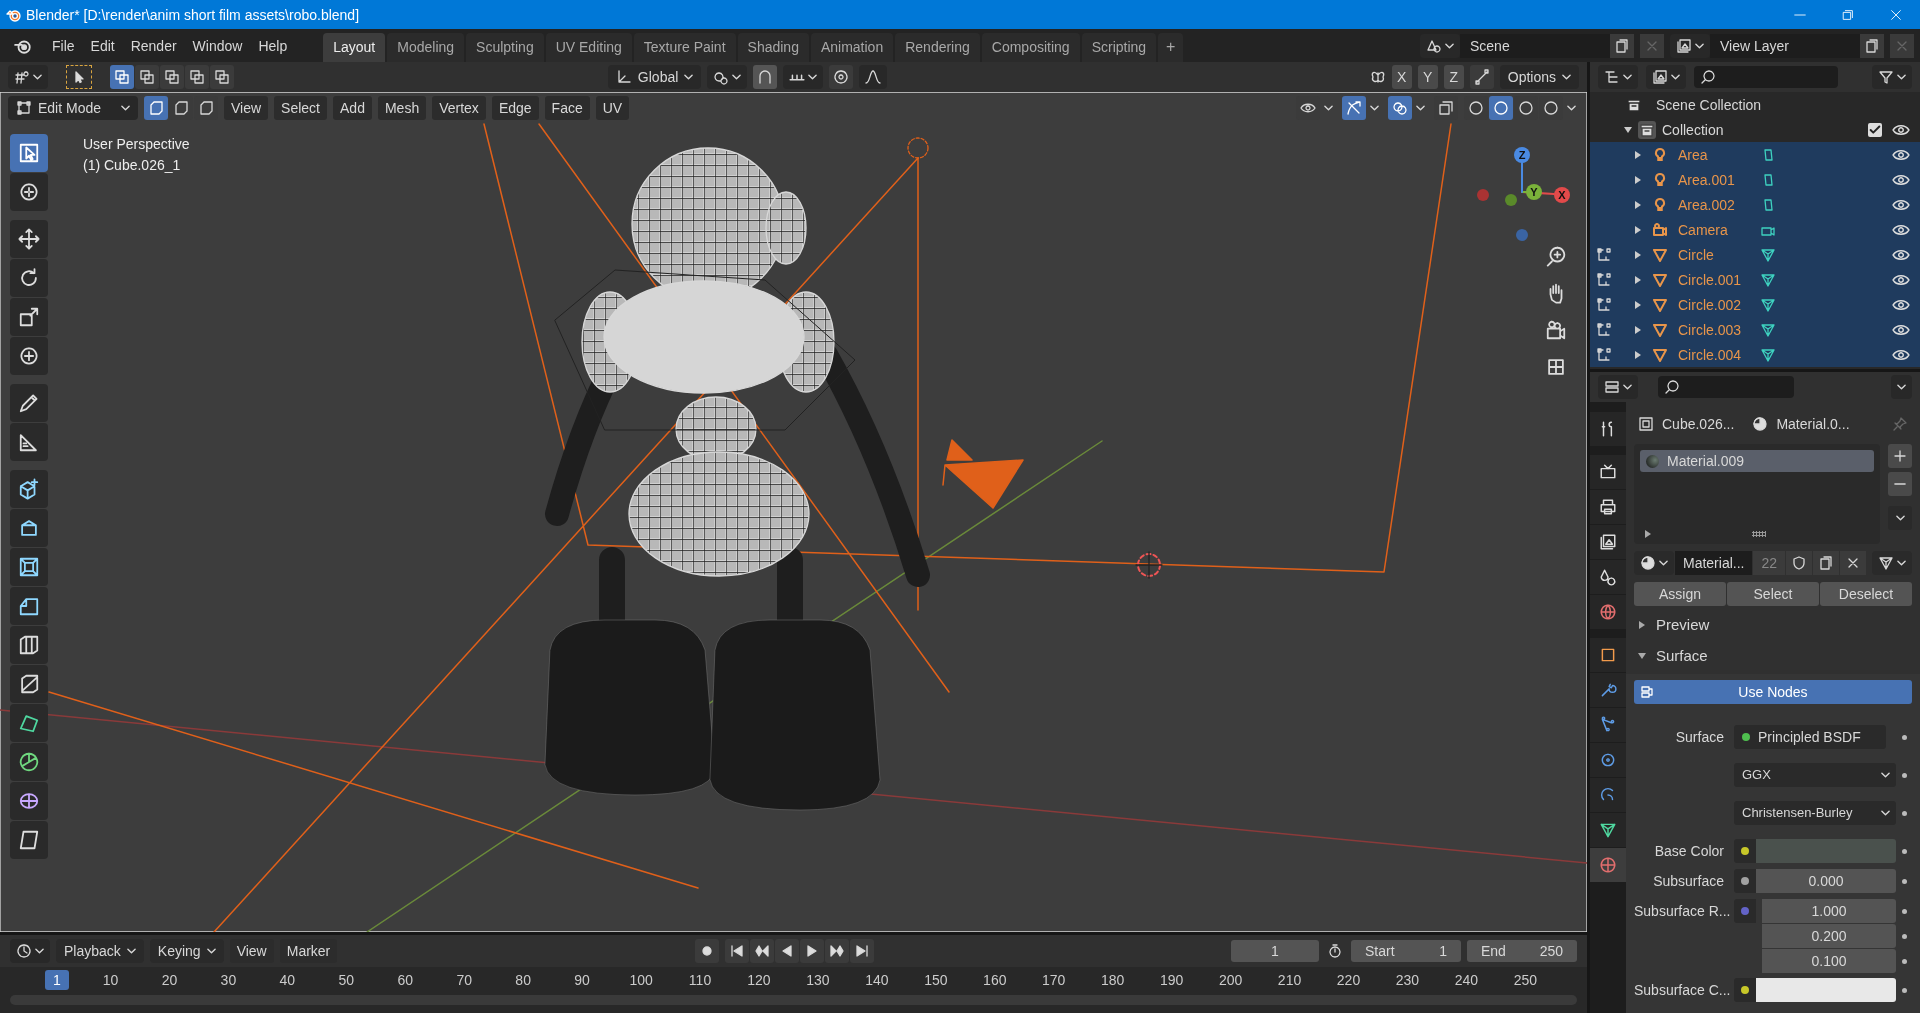  I want to click on object-name: Circle.002, so click(1710, 304).